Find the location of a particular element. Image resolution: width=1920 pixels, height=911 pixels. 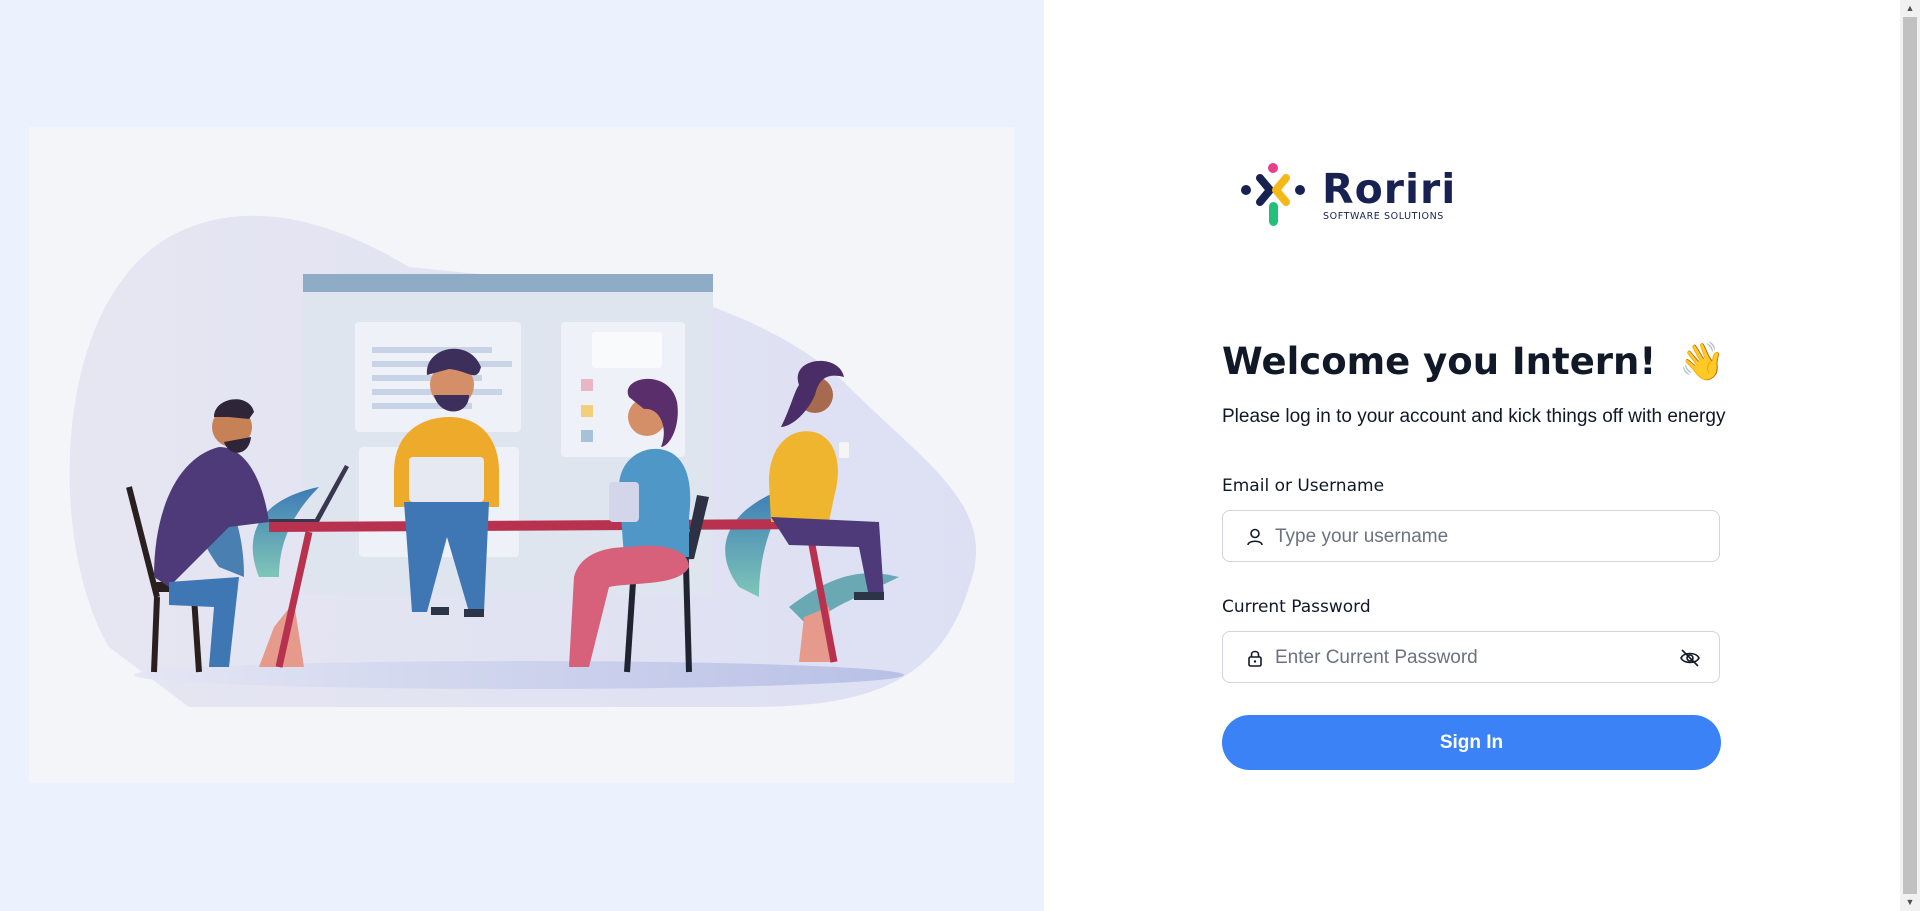

user-icon is located at coordinates (1255, 537).